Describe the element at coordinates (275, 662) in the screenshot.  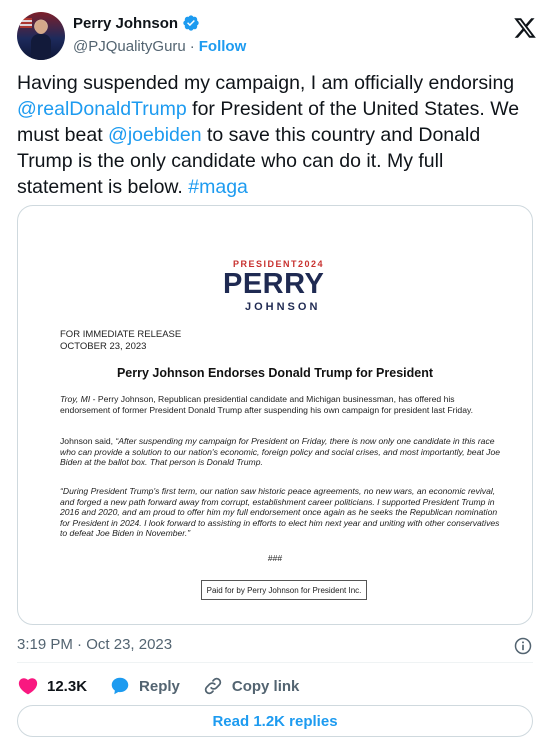
I see `divider` at that location.